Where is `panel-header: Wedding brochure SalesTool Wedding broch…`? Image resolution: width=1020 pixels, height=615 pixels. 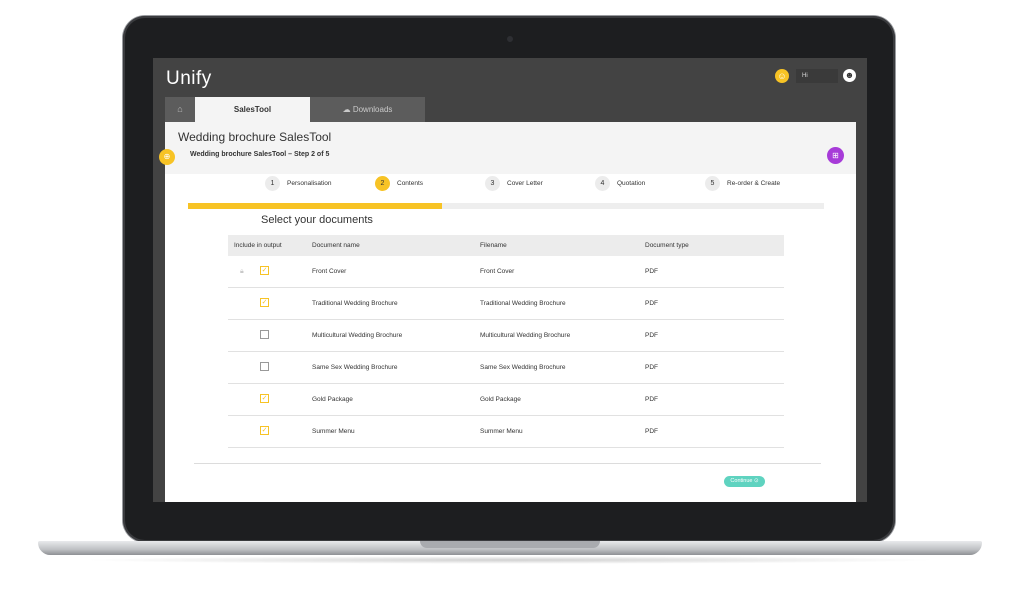
panel-header: Wedding brochure SalesTool Wedding broch… is located at coordinates (507, 148).